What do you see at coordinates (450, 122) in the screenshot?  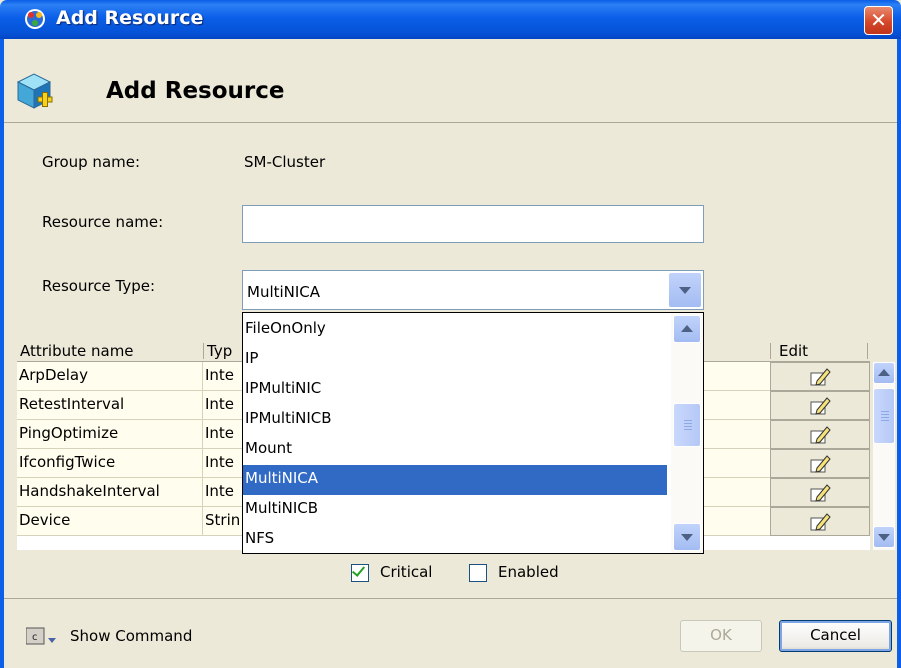 I see `header-divider` at bounding box center [450, 122].